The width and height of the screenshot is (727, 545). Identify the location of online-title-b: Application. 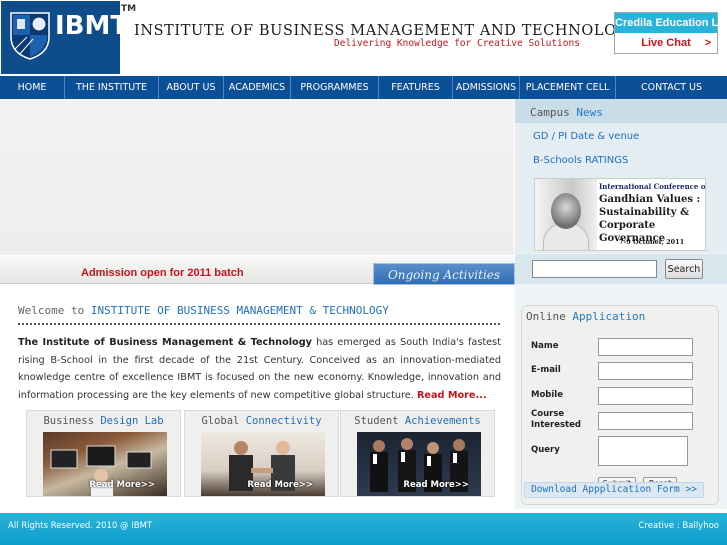
(609, 316).